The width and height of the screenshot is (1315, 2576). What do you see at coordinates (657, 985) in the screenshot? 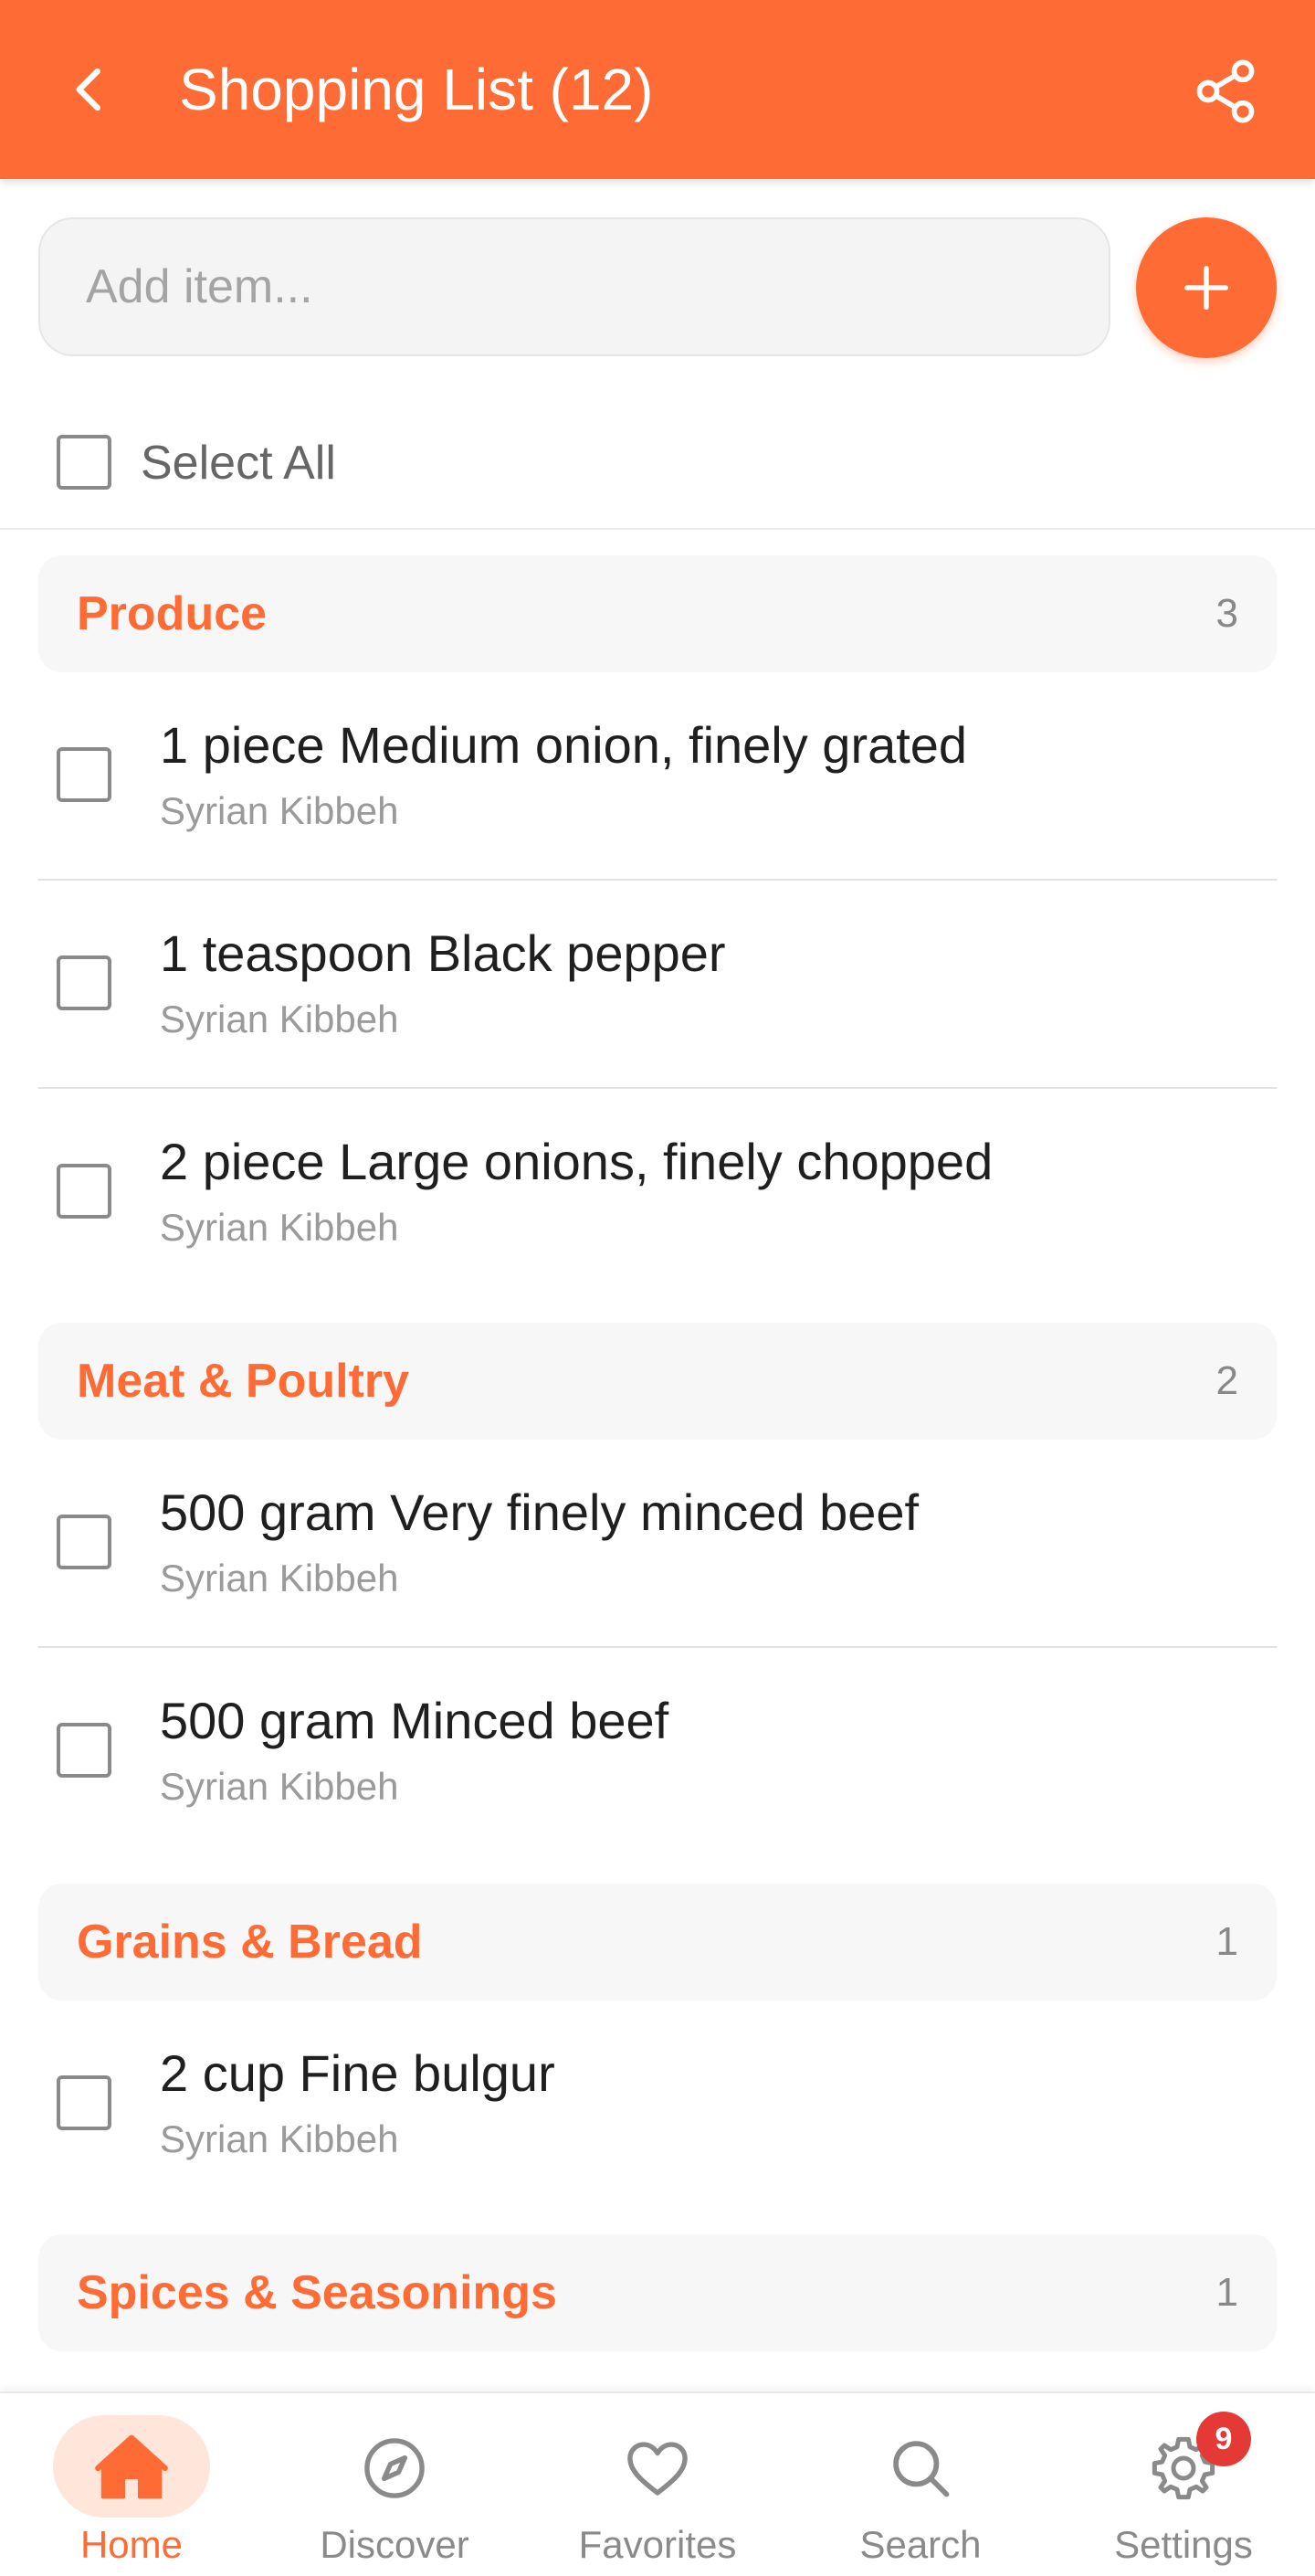
I see `list-item: 1 teaspoon Black pepper Syrian Kibbeh` at bounding box center [657, 985].